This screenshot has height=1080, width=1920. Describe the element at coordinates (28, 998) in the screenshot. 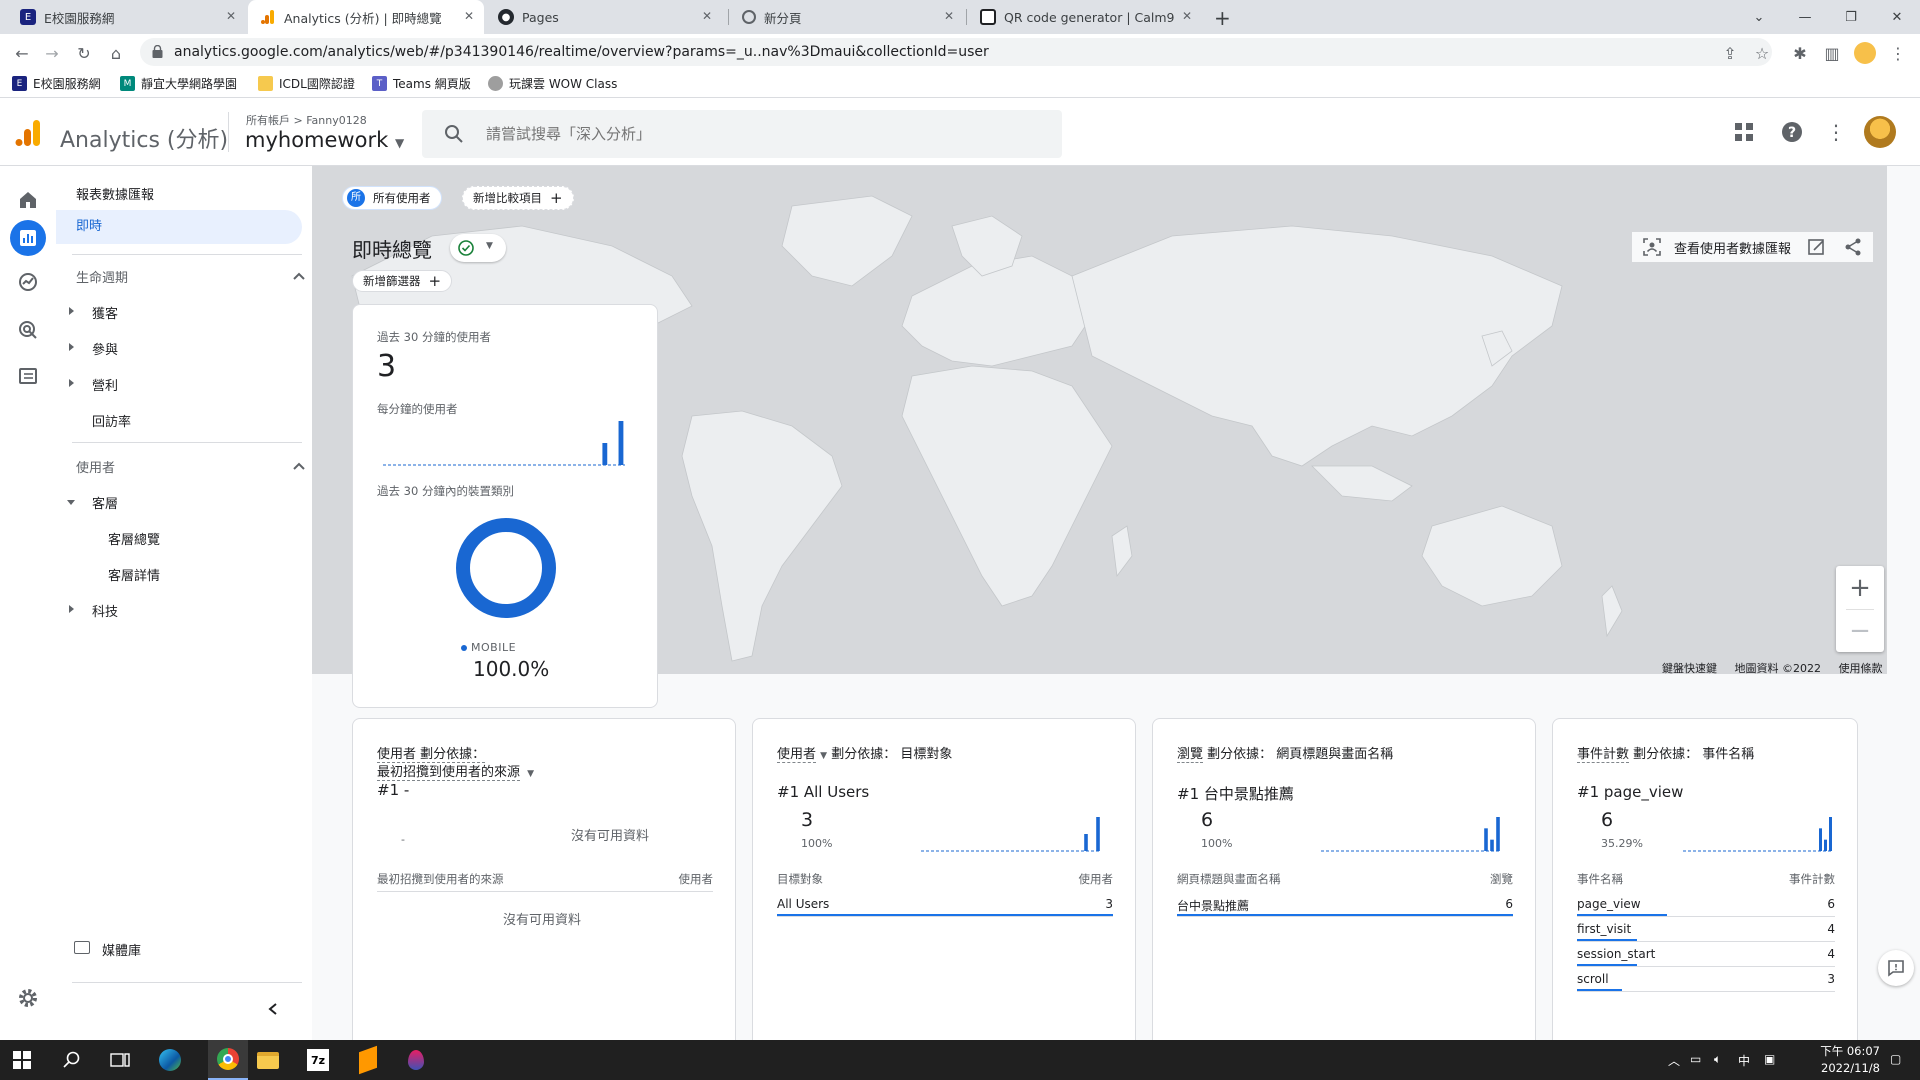

I see `admin-gear-icon` at that location.